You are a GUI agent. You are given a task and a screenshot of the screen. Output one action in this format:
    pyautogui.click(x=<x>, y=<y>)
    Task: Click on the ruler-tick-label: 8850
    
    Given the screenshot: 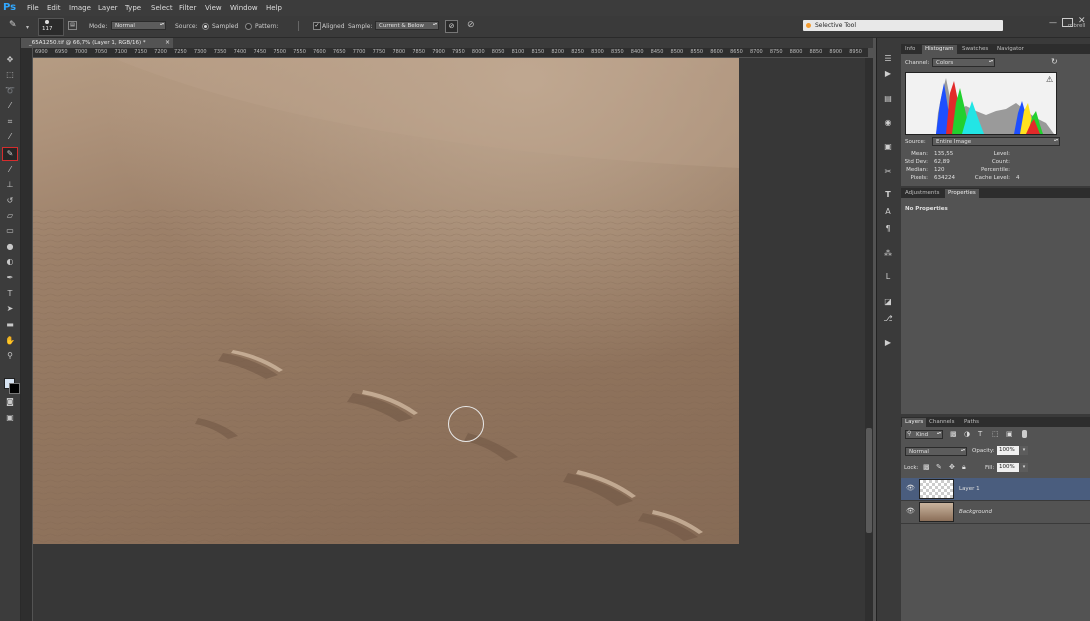 What is the action you would take?
    pyautogui.click(x=816, y=52)
    